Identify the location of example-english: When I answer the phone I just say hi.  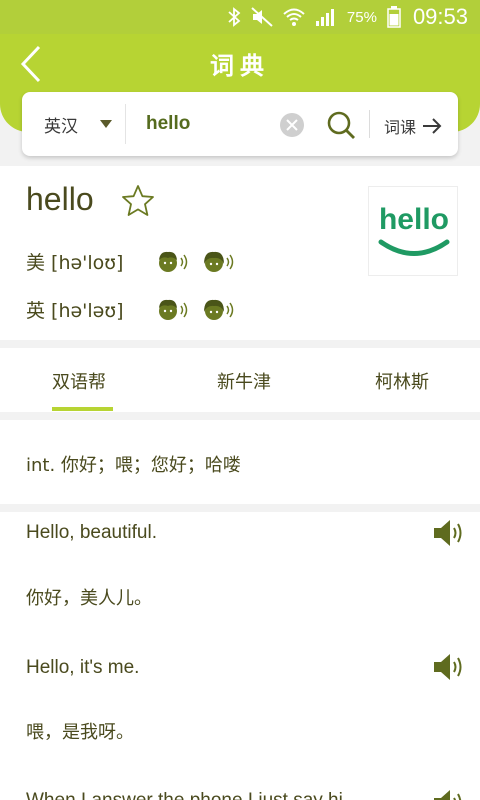
(184, 795).